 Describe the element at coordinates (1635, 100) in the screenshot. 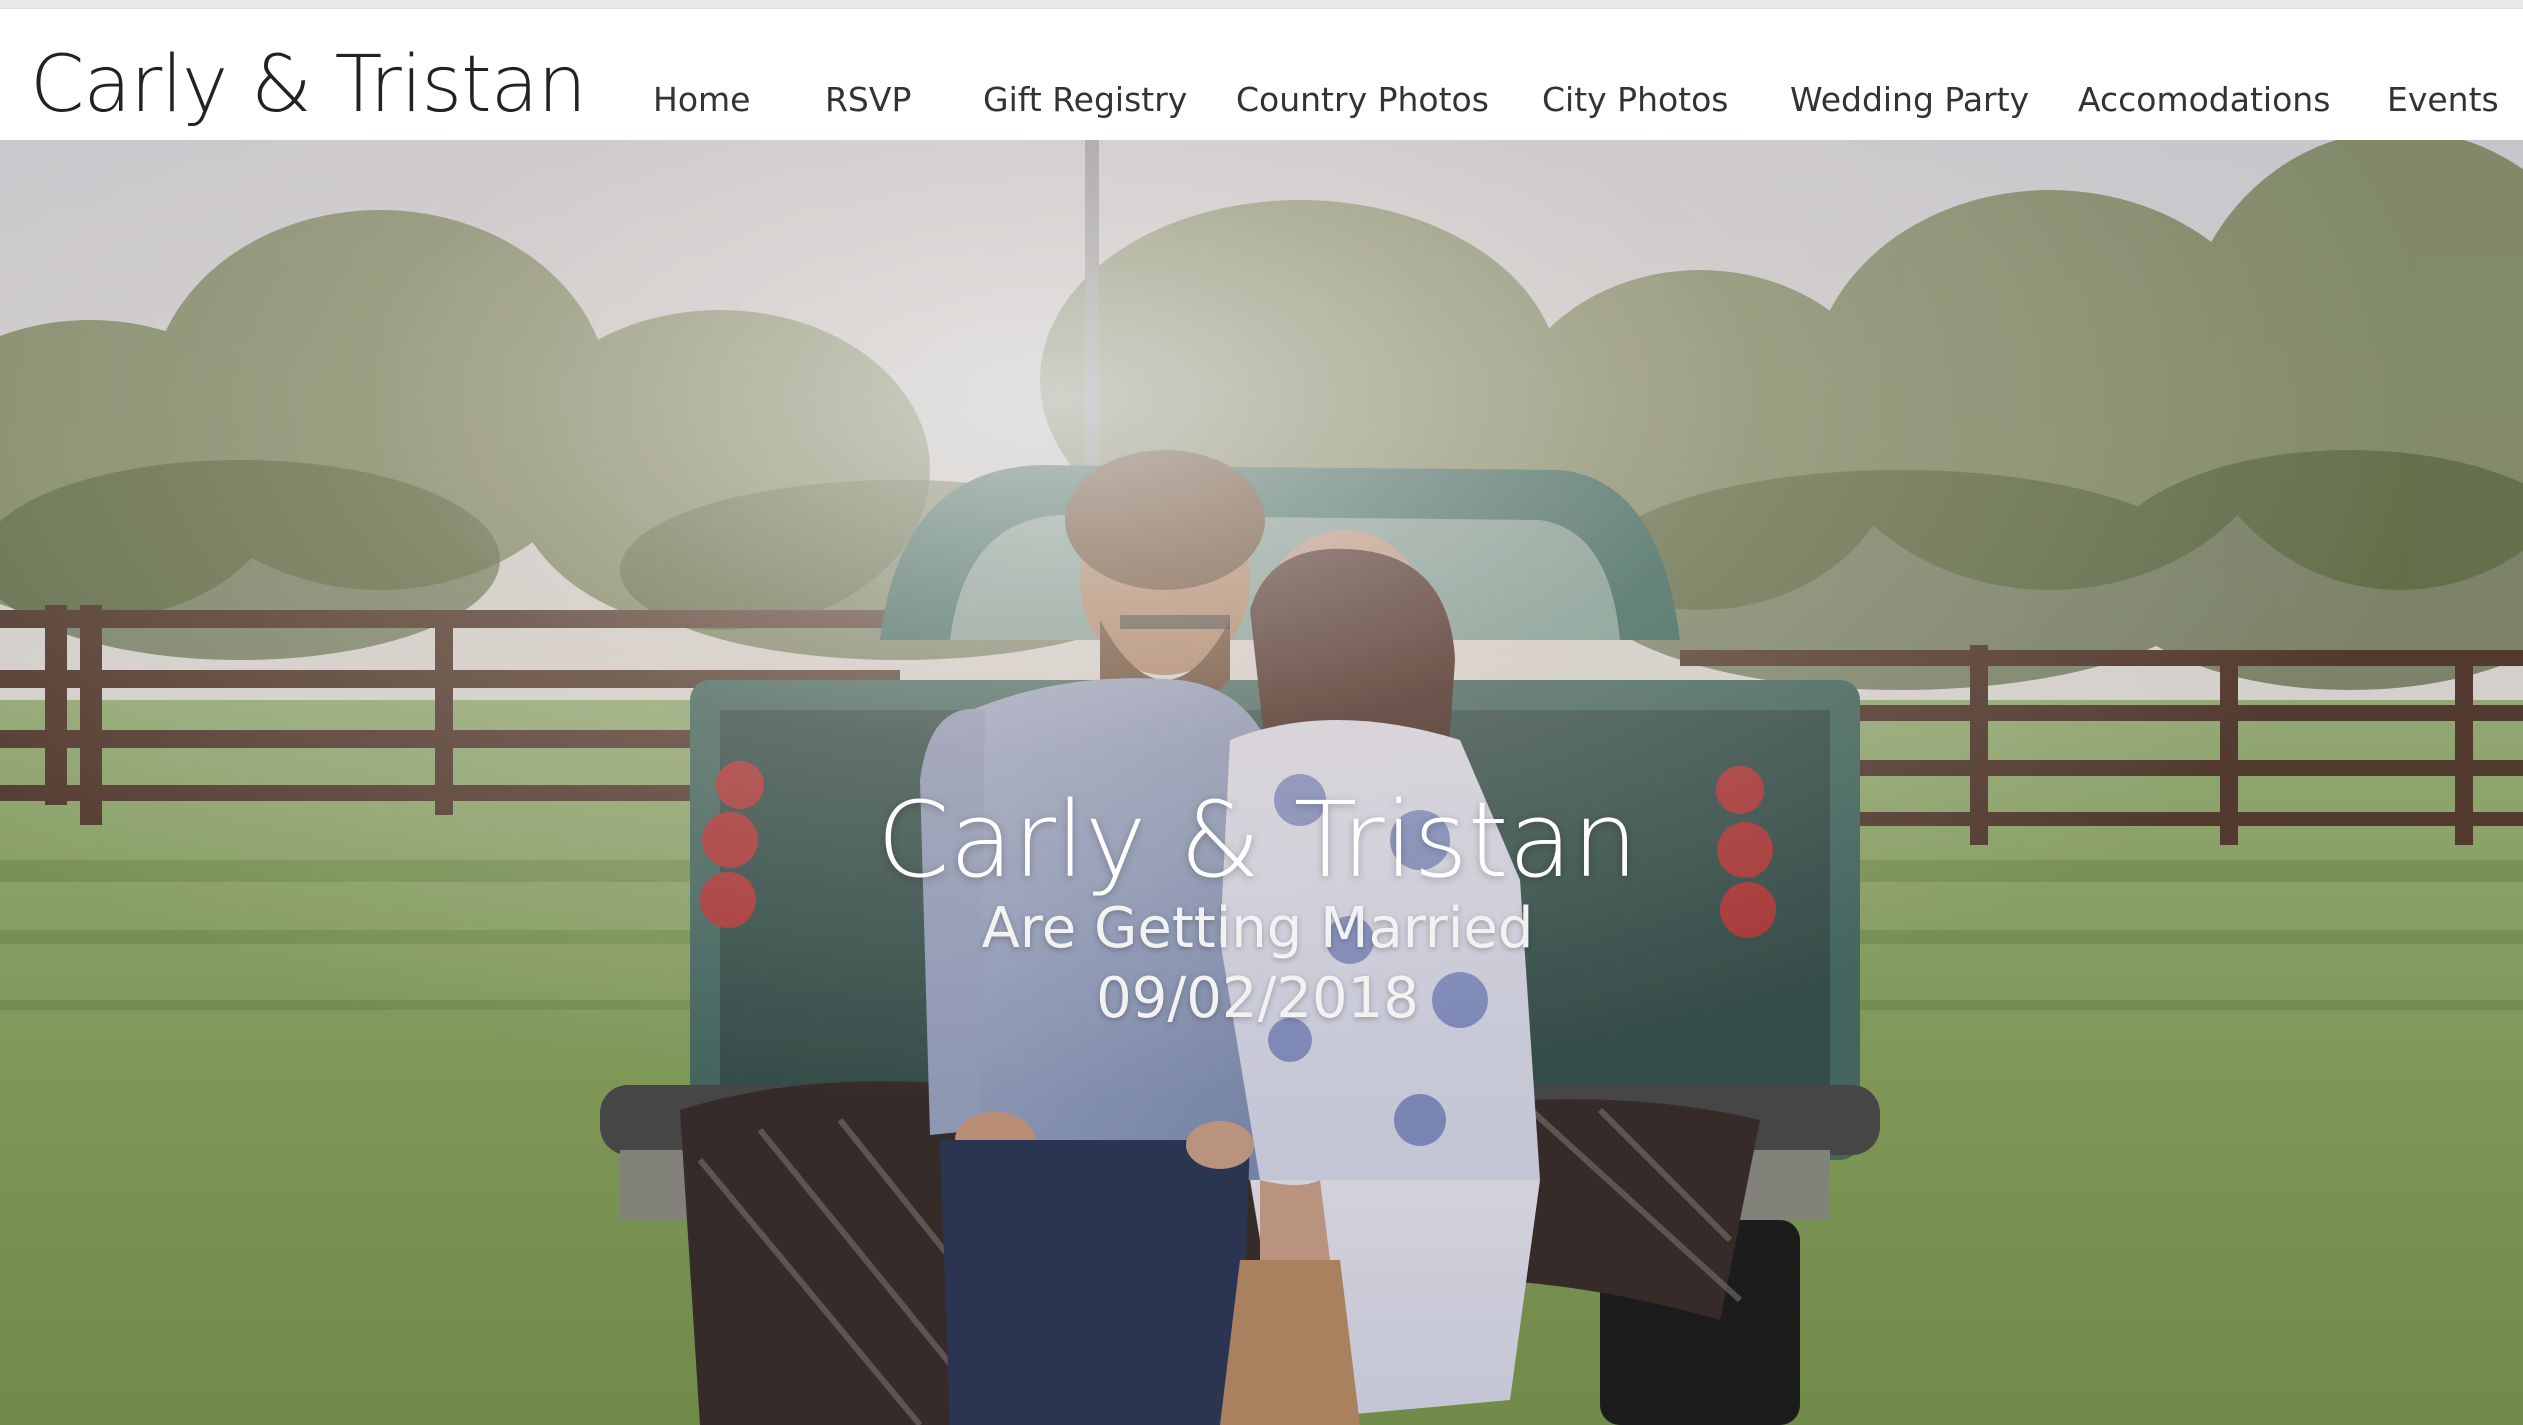

I see `nav-item-city-photos: City Photos` at that location.